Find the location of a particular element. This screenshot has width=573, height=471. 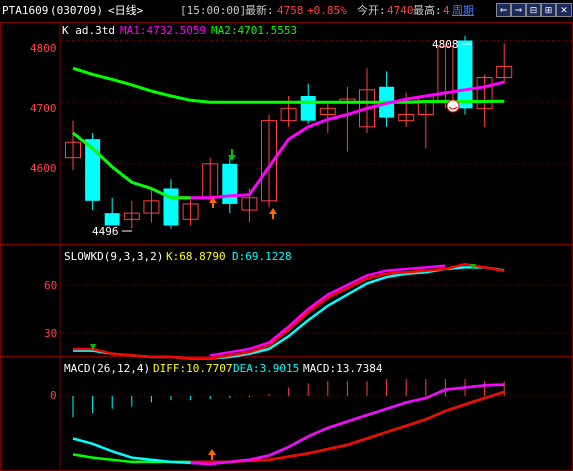

kd-tick-60: 60 is located at coordinates (51, 285).